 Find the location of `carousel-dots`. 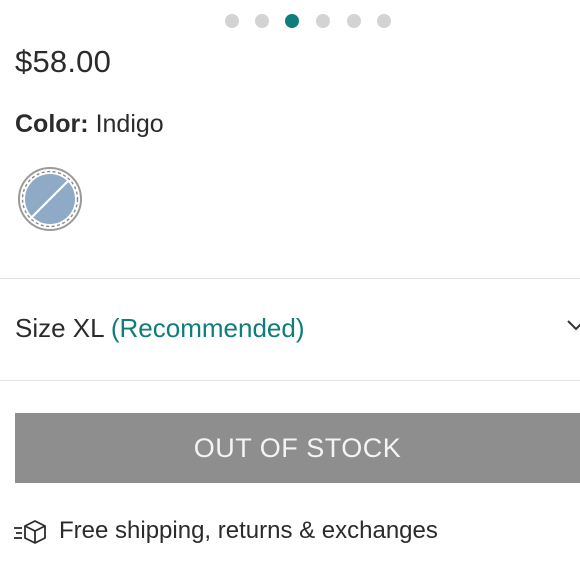

carousel-dots is located at coordinates (290, 22).